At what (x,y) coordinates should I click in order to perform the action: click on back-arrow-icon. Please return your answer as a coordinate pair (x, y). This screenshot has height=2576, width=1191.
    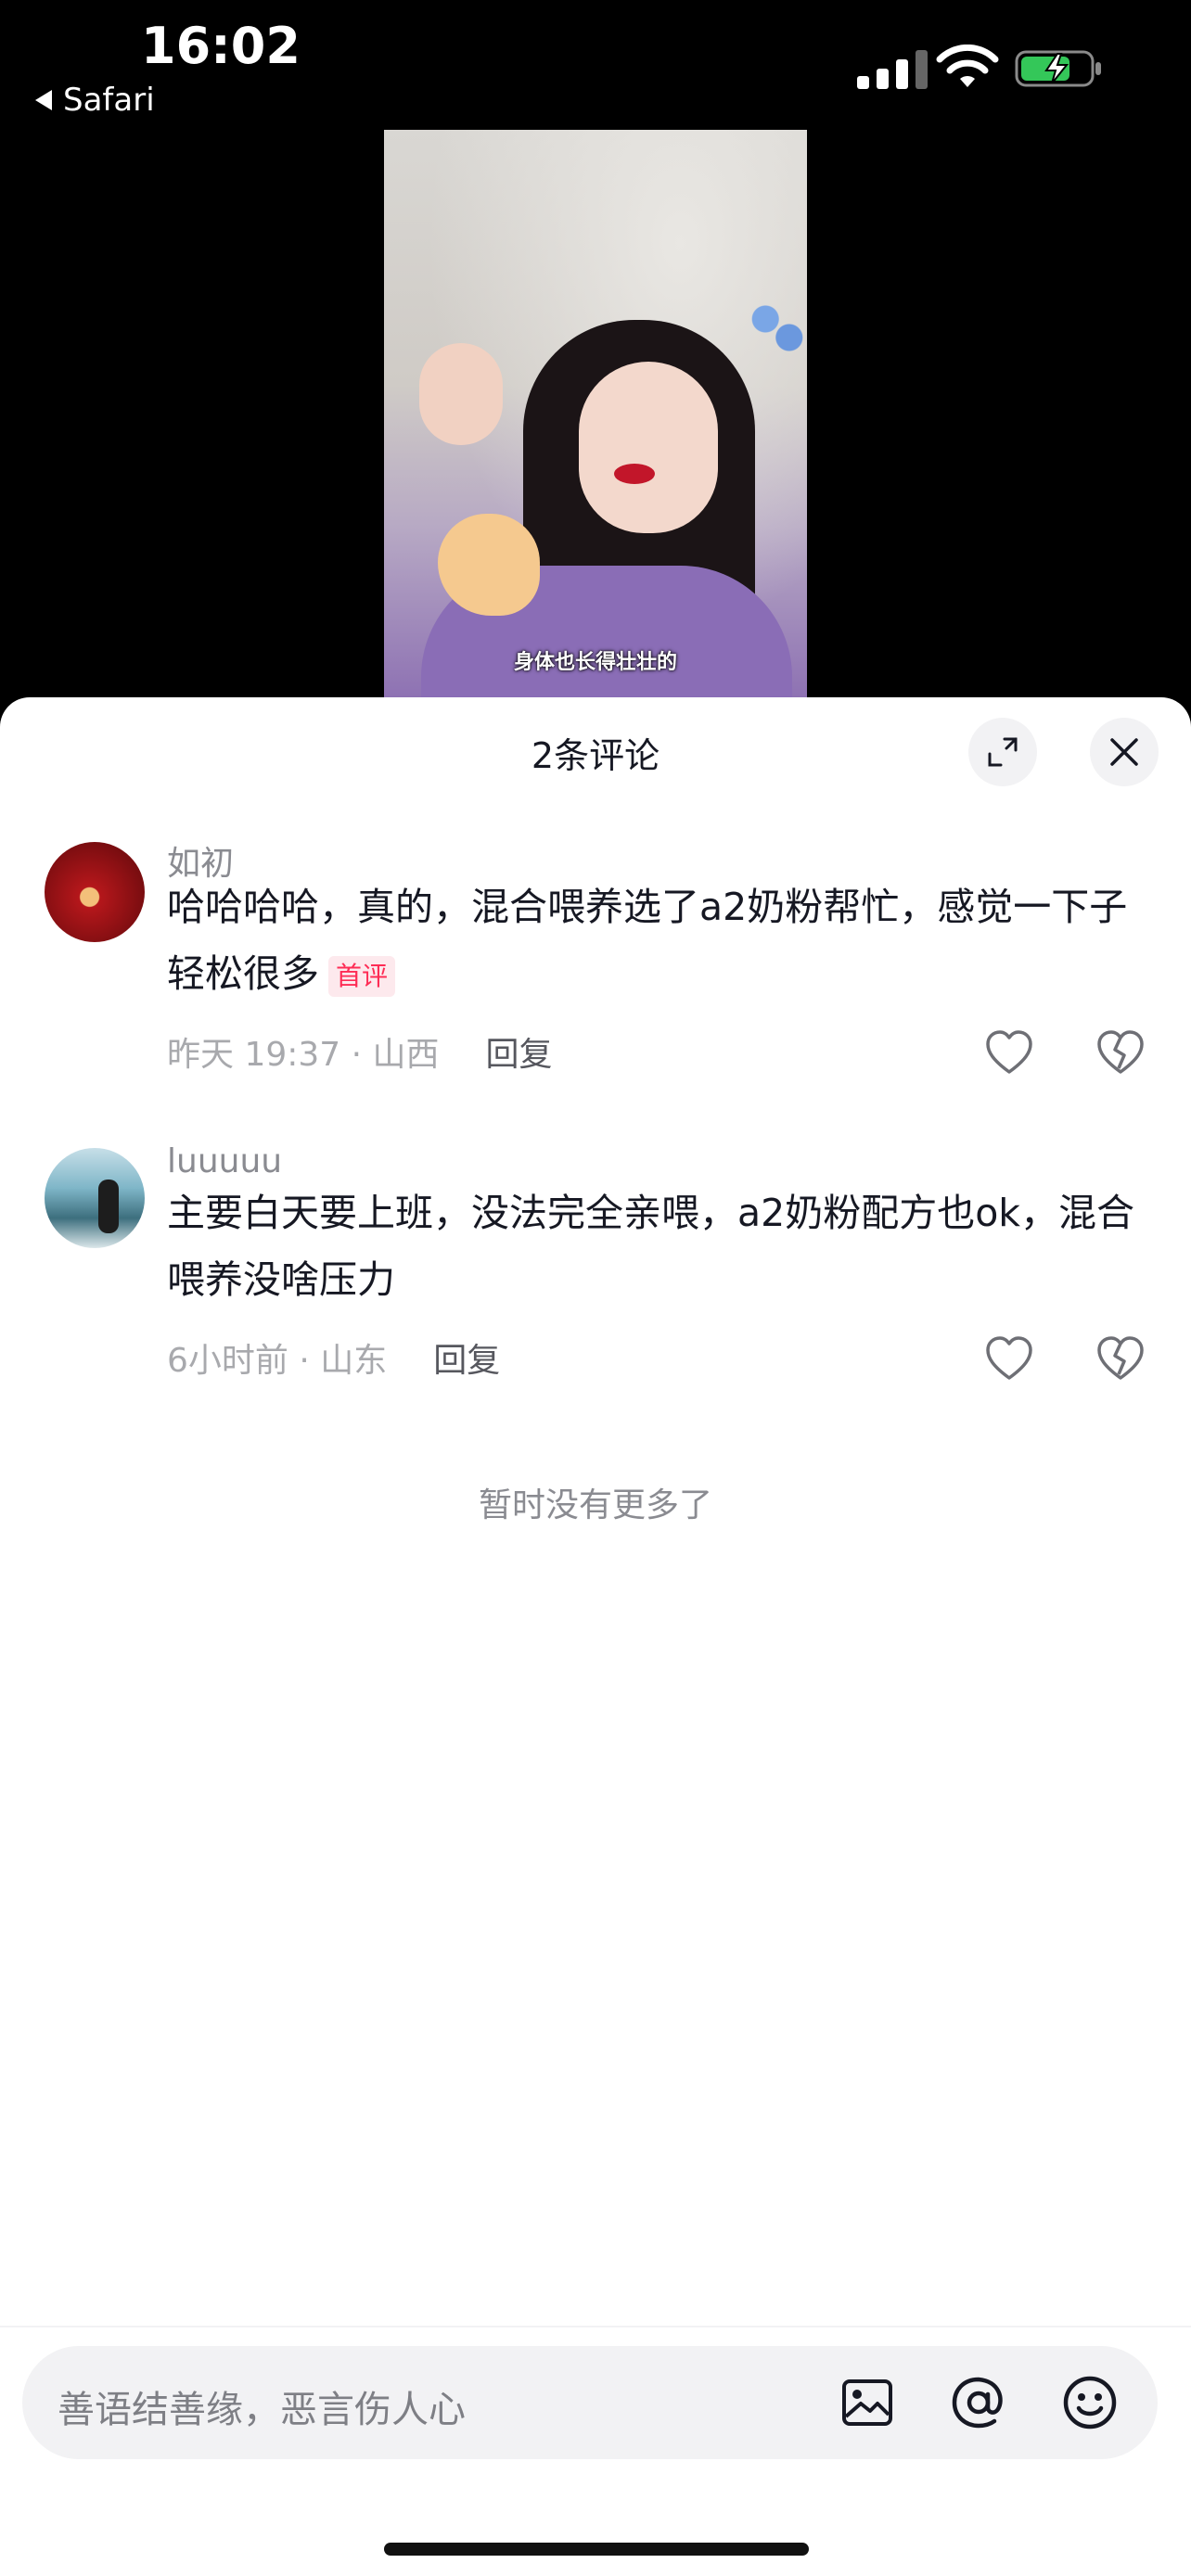
    Looking at the image, I should click on (43, 100).